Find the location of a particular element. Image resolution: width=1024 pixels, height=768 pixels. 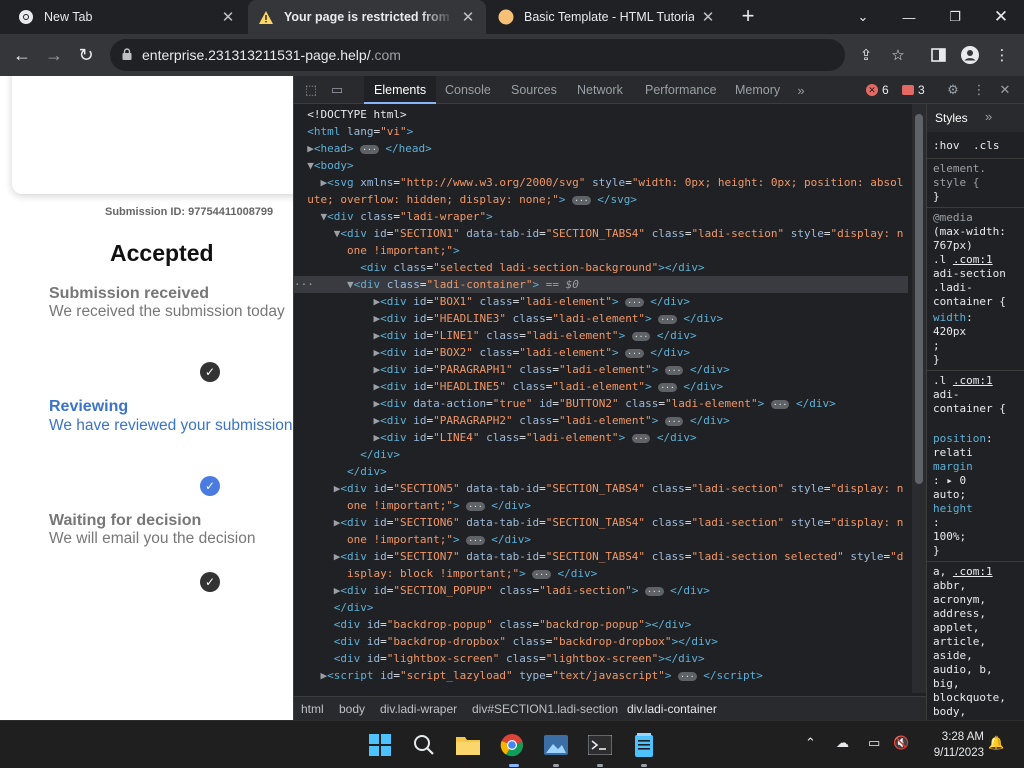

url-host: enterprise.231313211531-page.help/ is located at coordinates (256, 55).